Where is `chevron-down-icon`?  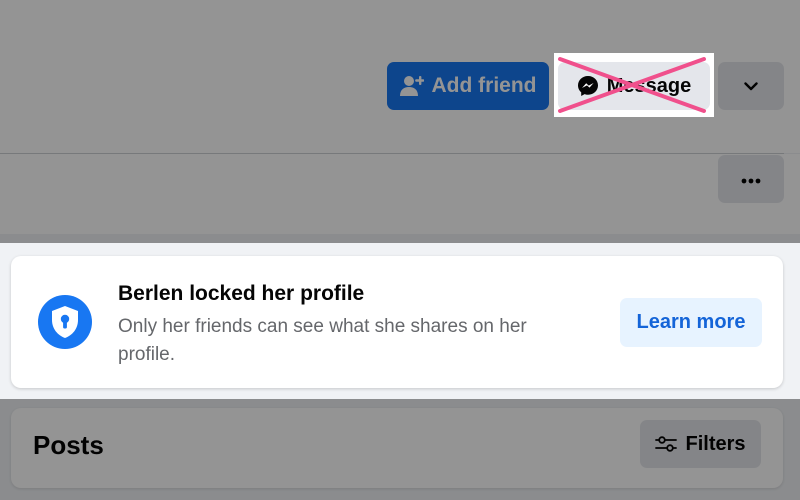 chevron-down-icon is located at coordinates (751, 86).